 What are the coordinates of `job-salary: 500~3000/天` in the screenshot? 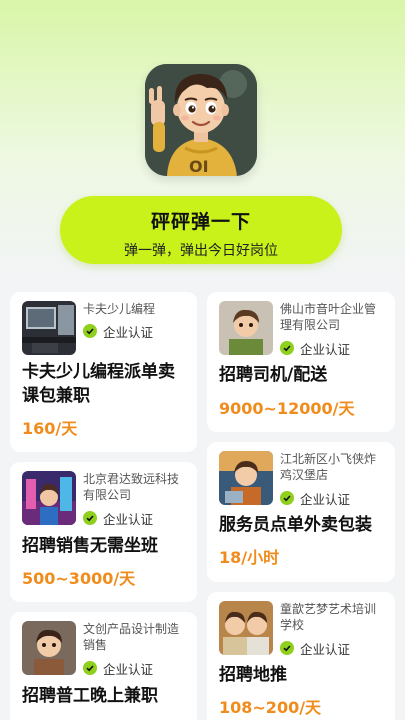 It's located at (79, 578).